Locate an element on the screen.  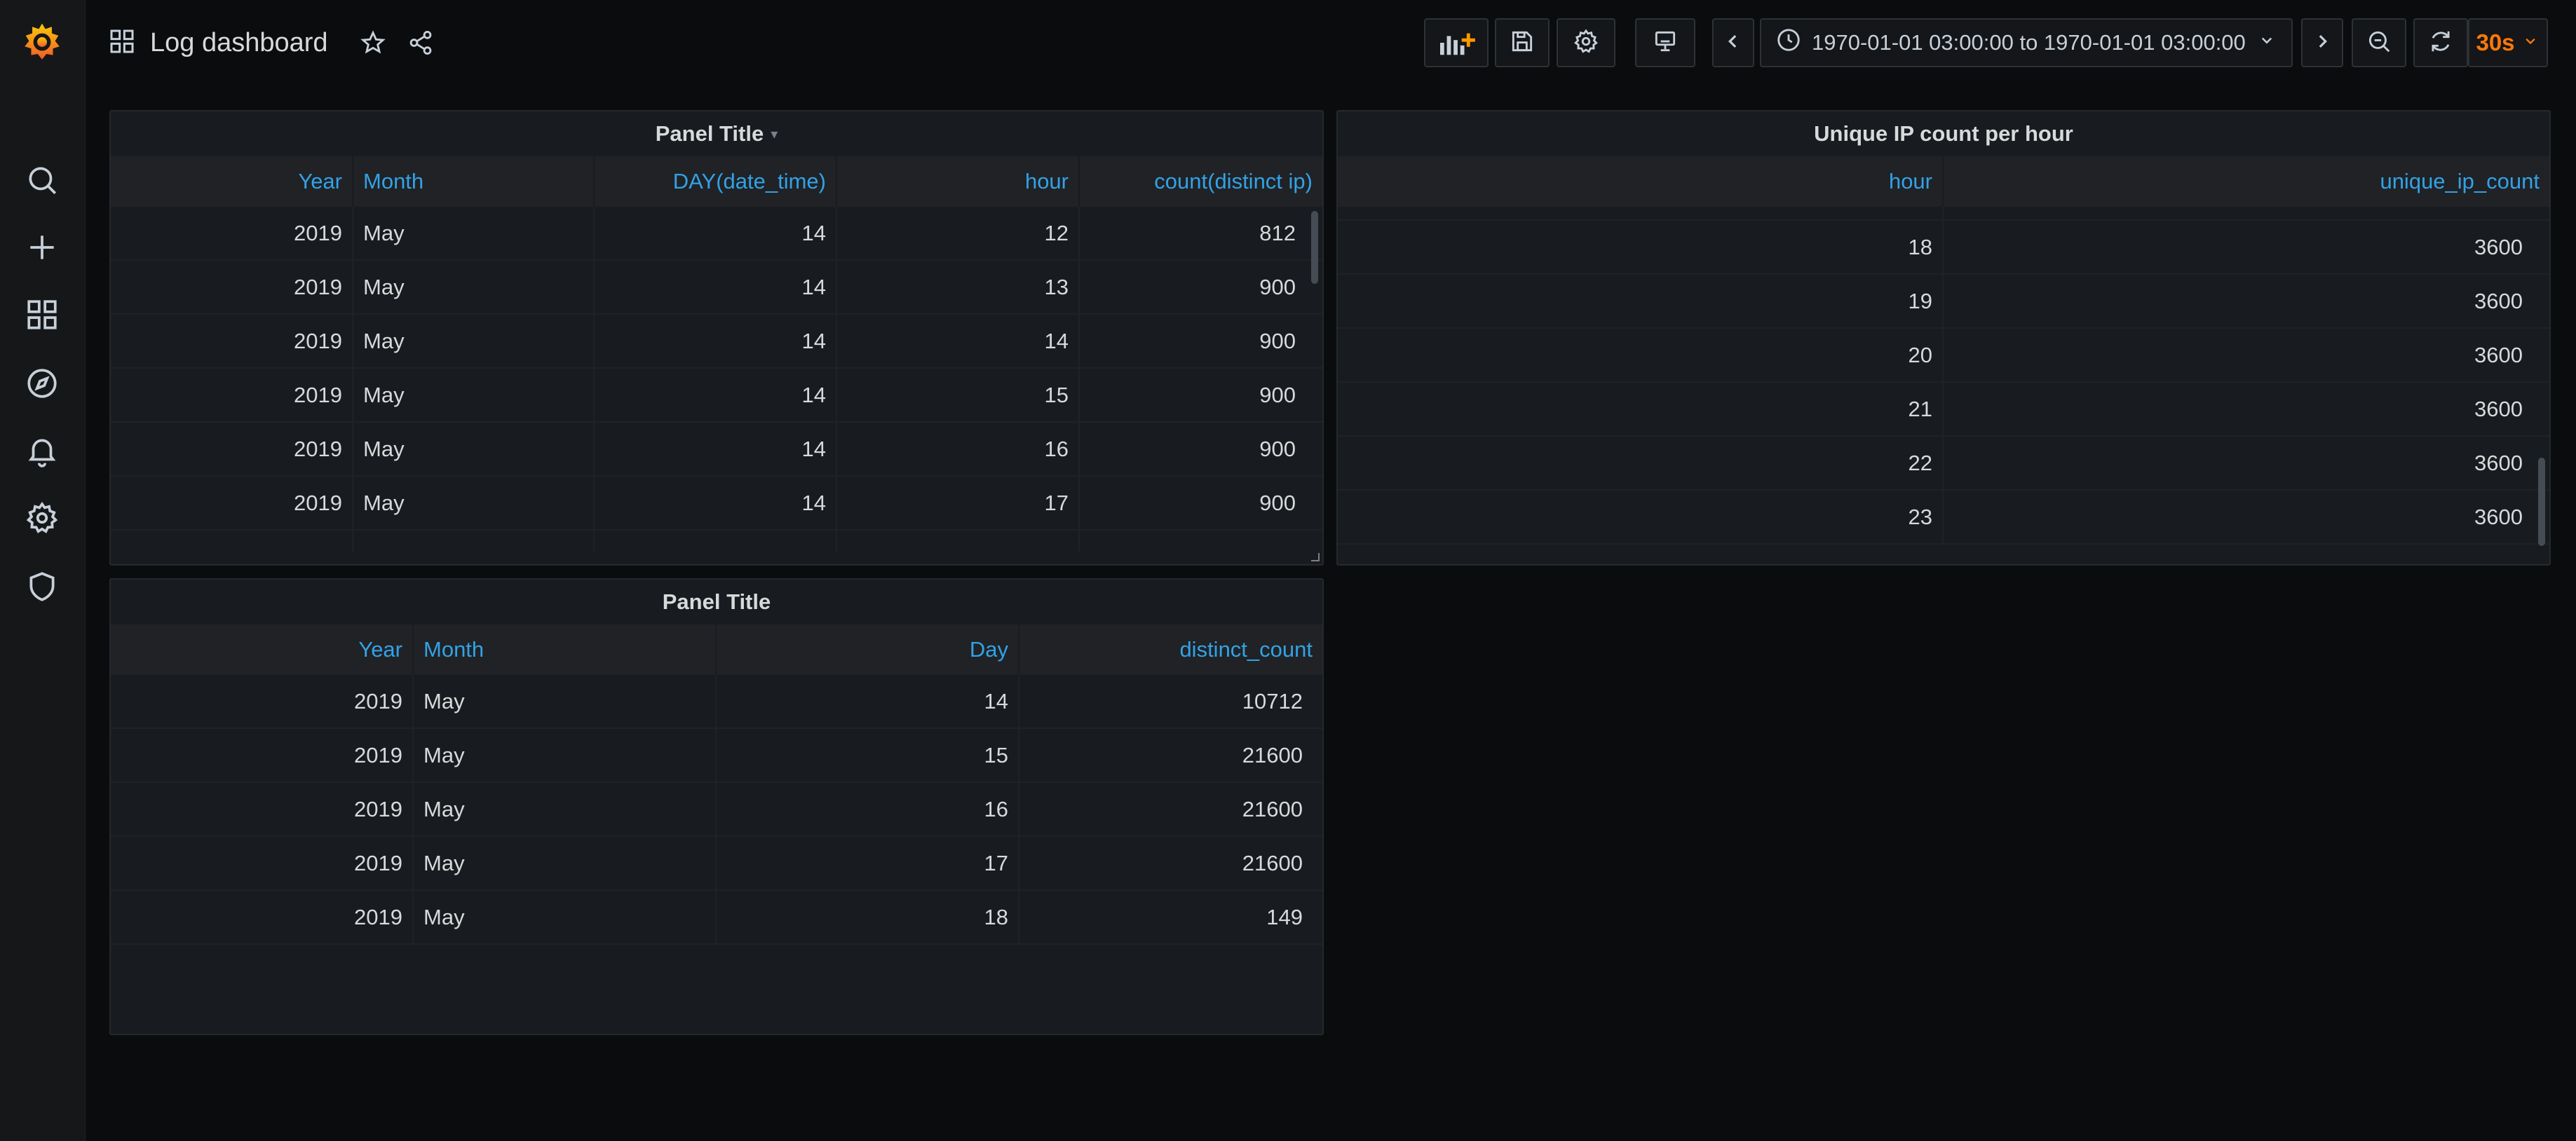
refresh-interval-picker: 30s is located at coordinates (2508, 42).